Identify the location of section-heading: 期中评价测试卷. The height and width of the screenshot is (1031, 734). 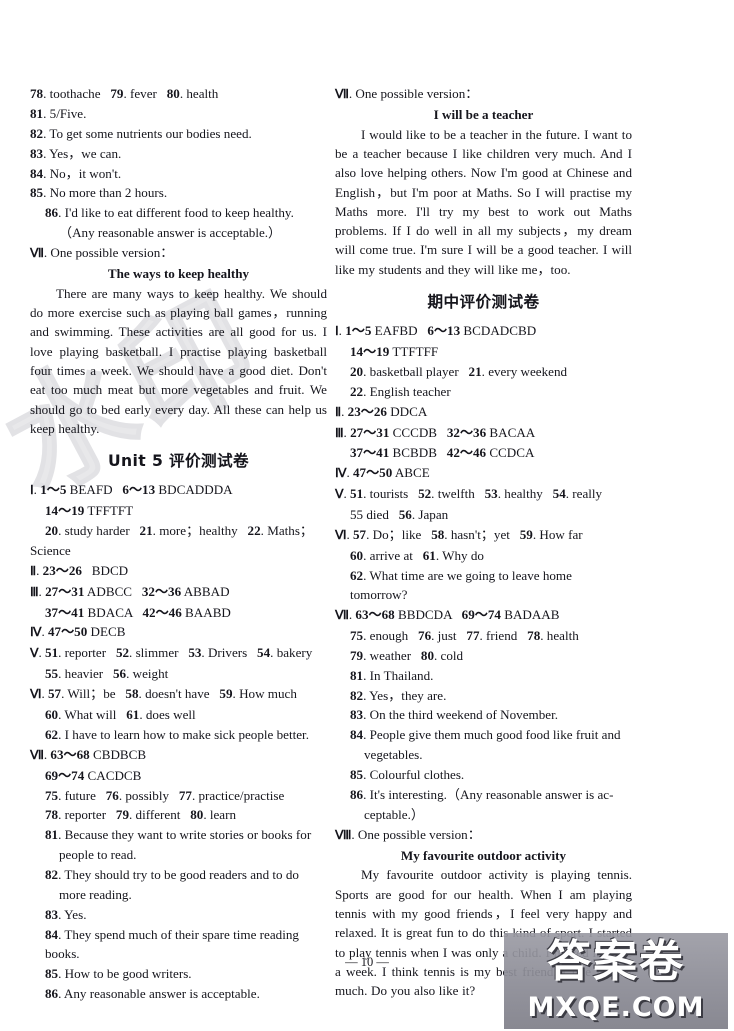
(483, 302).